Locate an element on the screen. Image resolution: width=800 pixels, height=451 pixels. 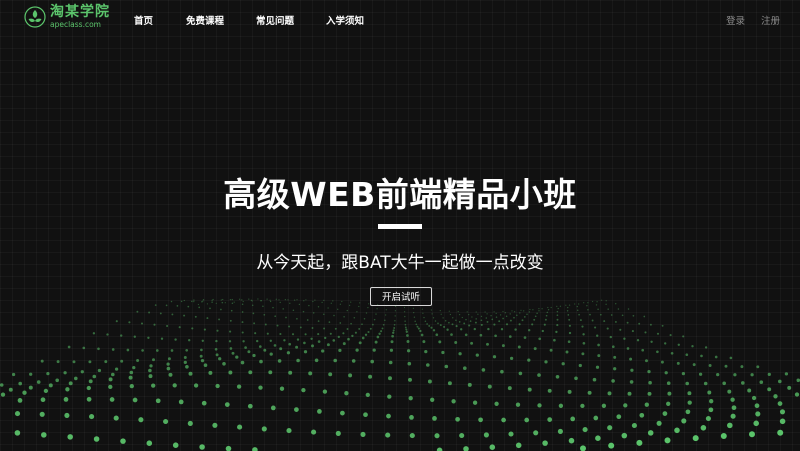
login-link: 登录 is located at coordinates (735, 20).